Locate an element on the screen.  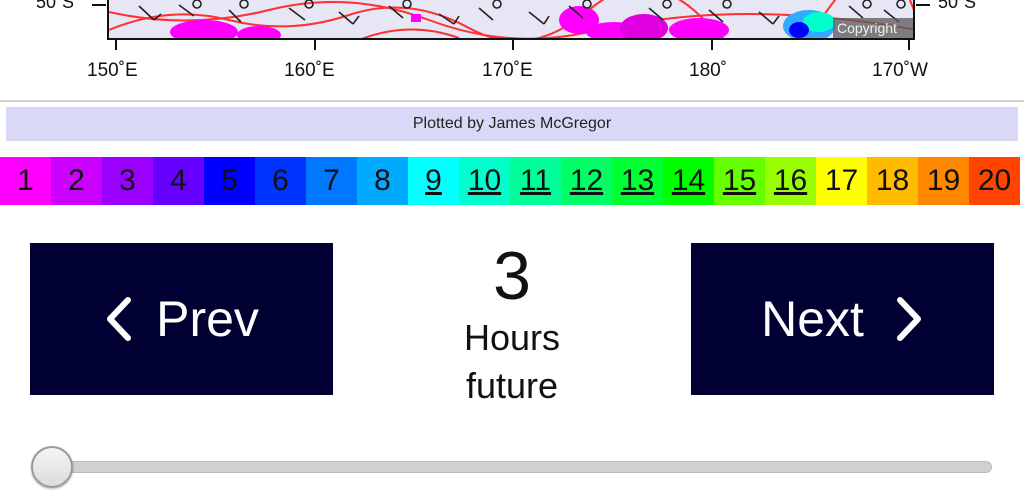
latitude-tick-right is located at coordinates (923, 5).